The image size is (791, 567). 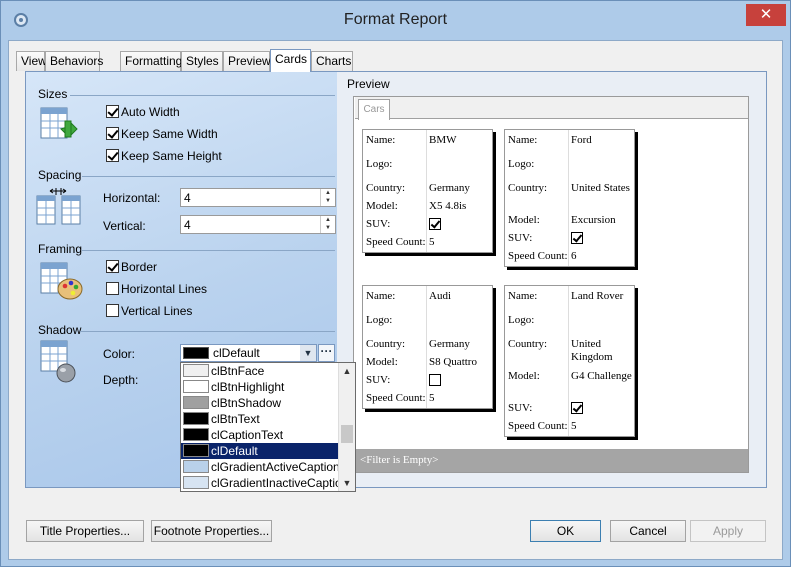 What do you see at coordinates (260, 371) in the screenshot?
I see `color-option: clBtnFace` at bounding box center [260, 371].